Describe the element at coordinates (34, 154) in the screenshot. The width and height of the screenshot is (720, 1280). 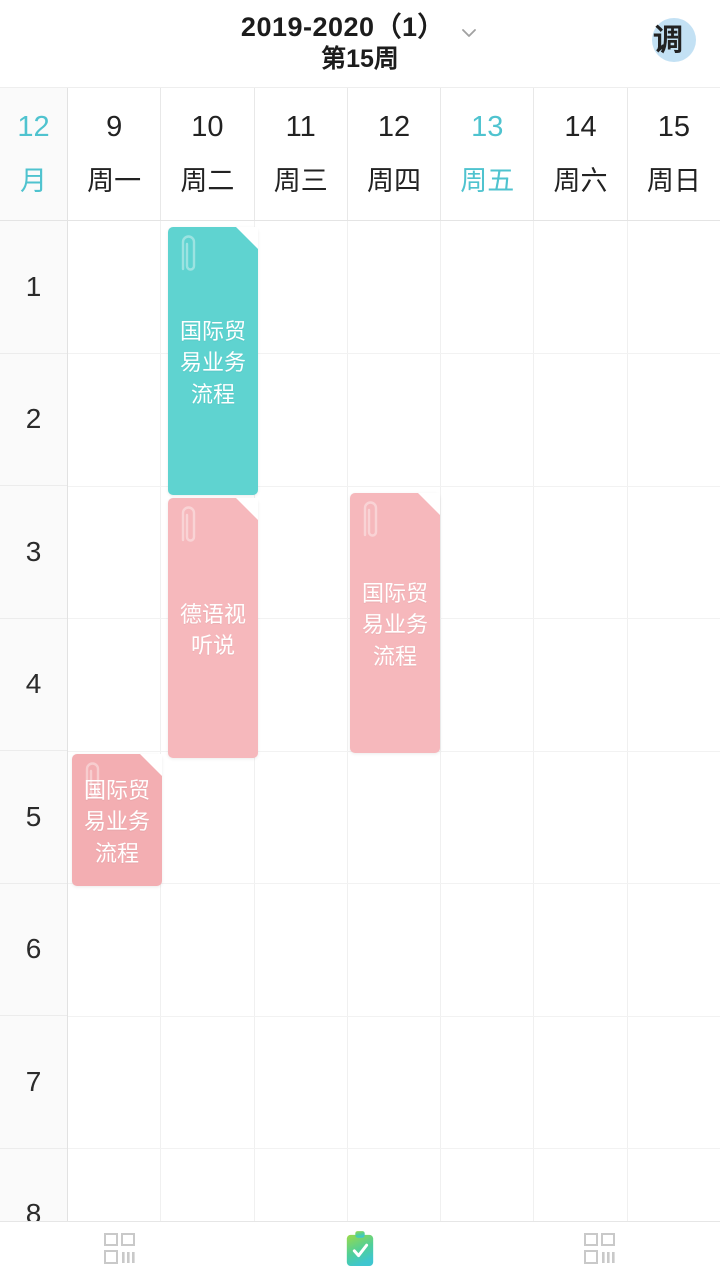
I see `month-cell: 12 月` at that location.